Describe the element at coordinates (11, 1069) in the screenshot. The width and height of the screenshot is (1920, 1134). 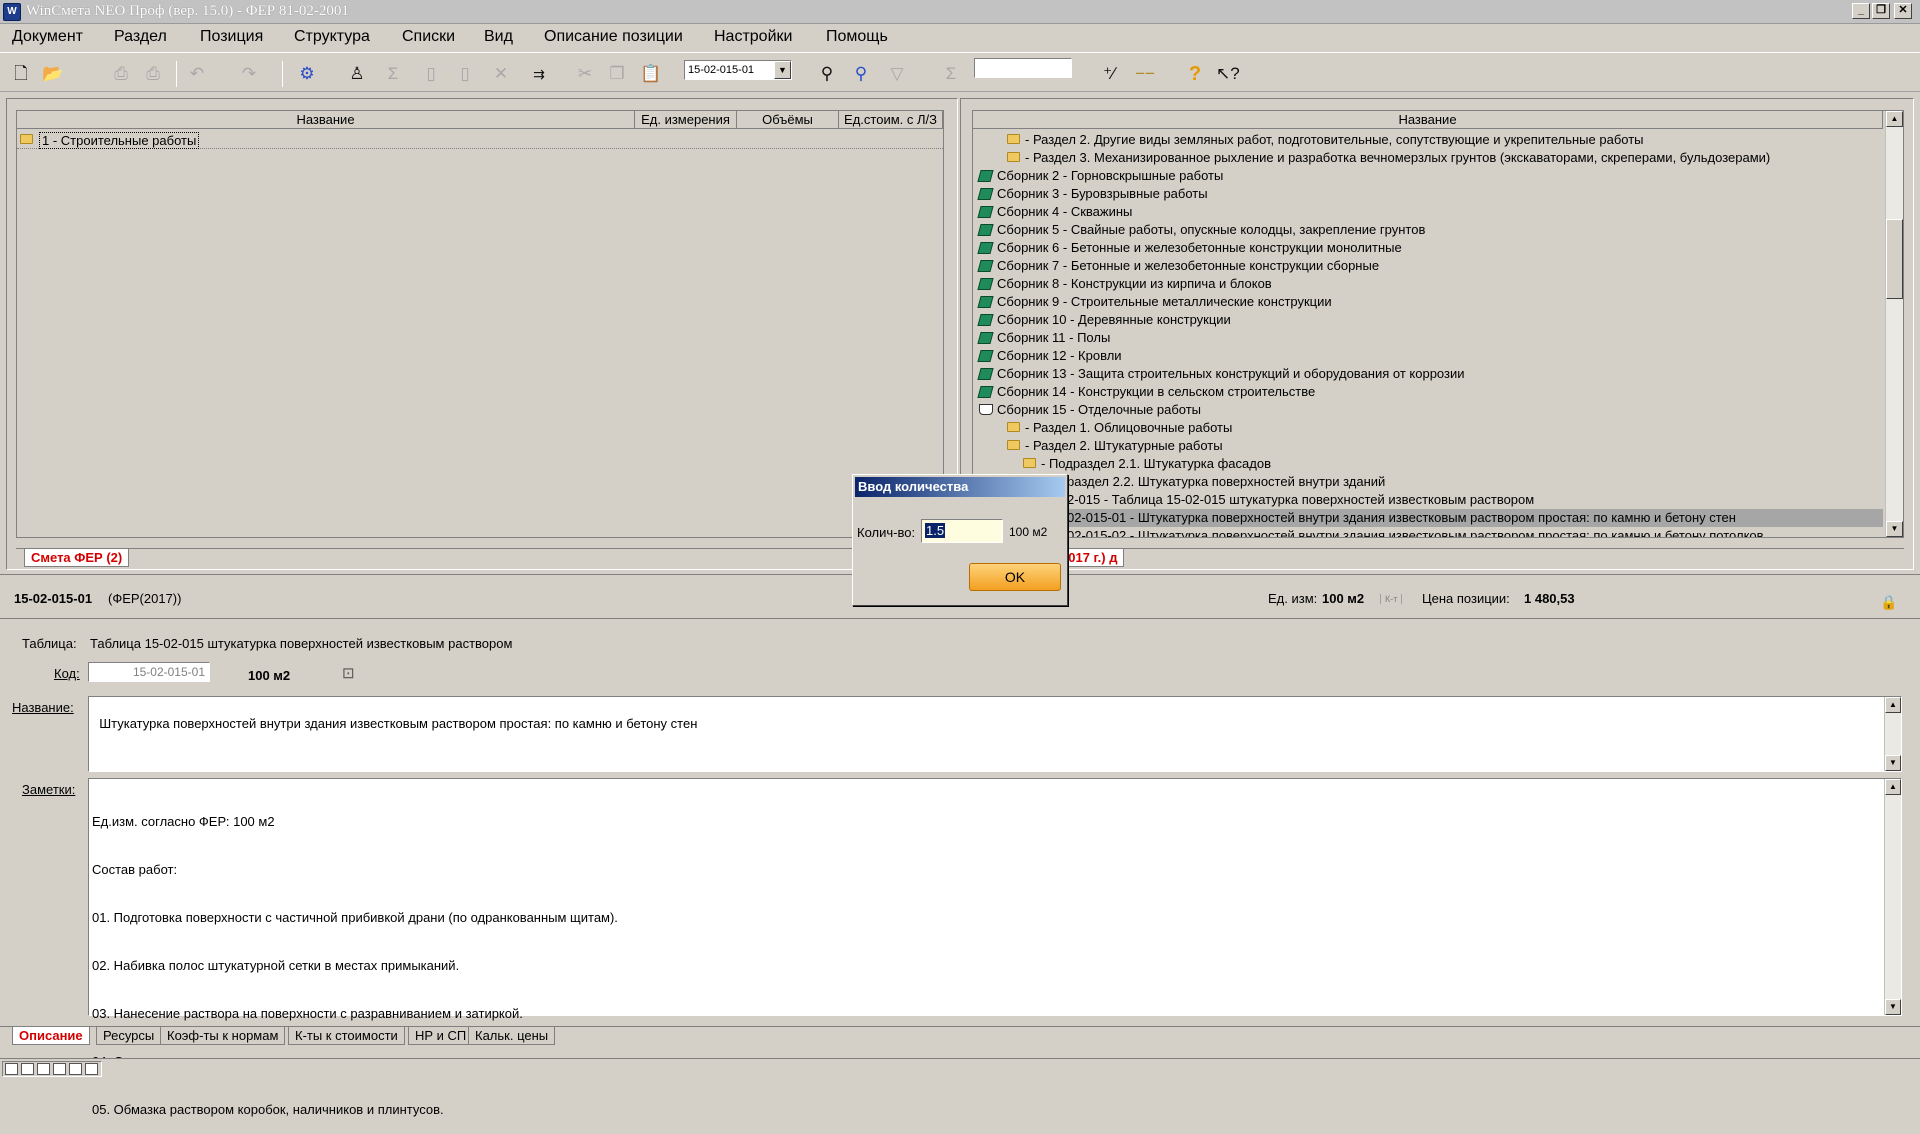
I see `view-normal-icon` at that location.